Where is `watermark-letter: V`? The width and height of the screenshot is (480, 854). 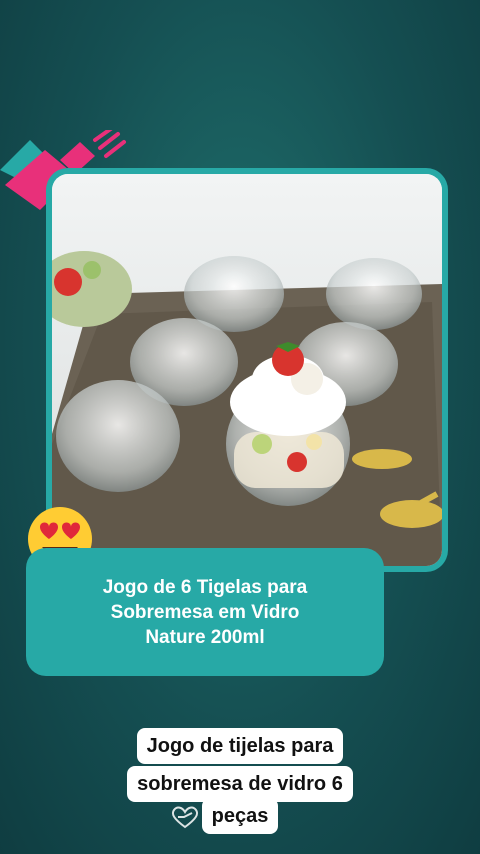
watermark-letter: V is located at coordinates (207, 817).